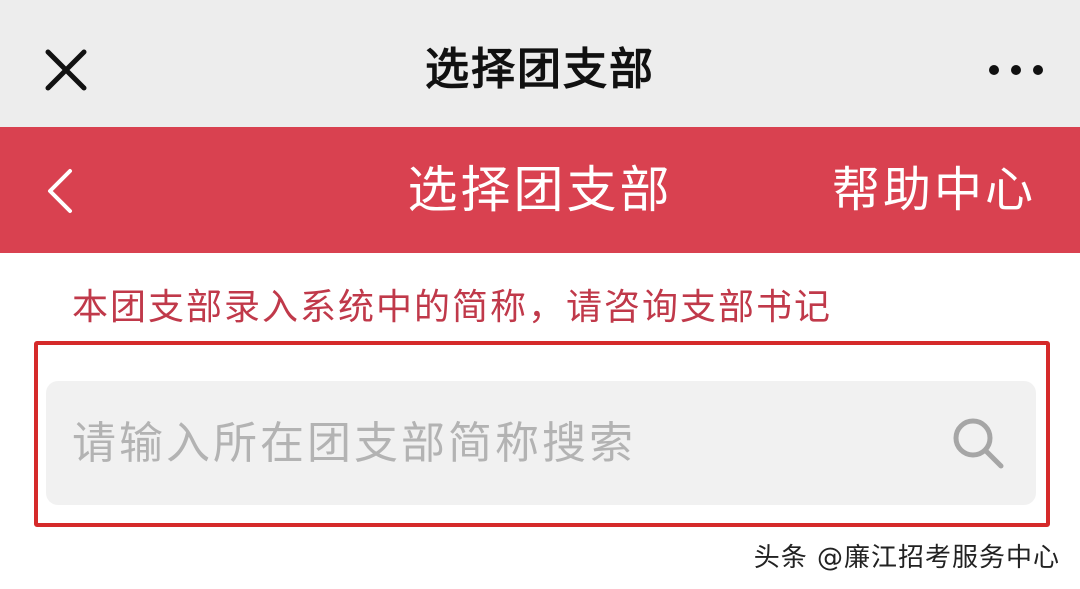 Image resolution: width=1080 pixels, height=589 pixels. What do you see at coordinates (492, 443) in the screenshot?
I see `search-input` at bounding box center [492, 443].